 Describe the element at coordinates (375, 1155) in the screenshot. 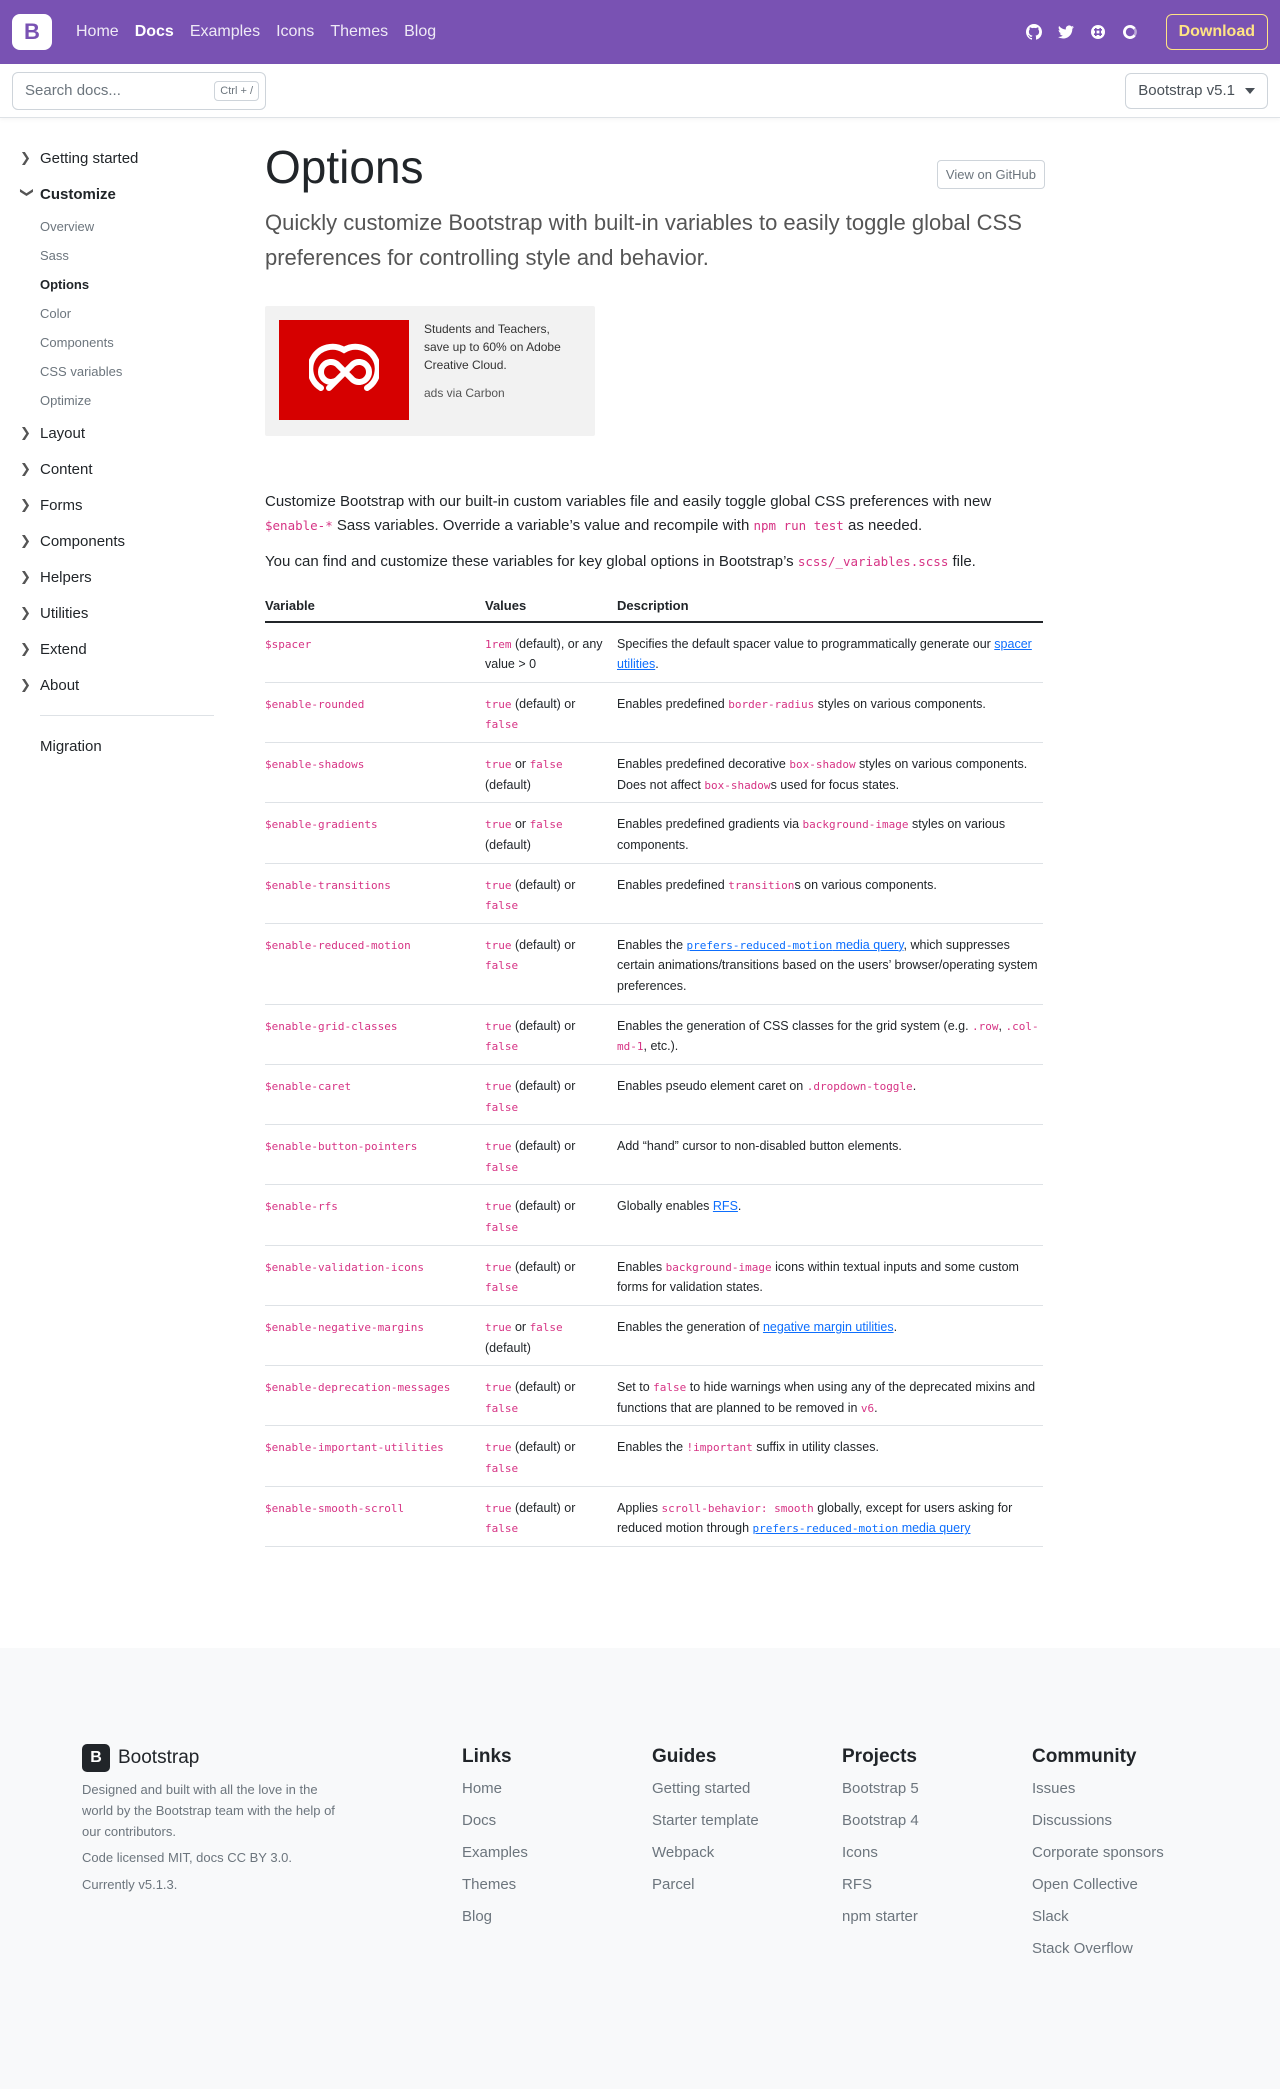

I see `variable-cell: $enable-button-pointers` at that location.